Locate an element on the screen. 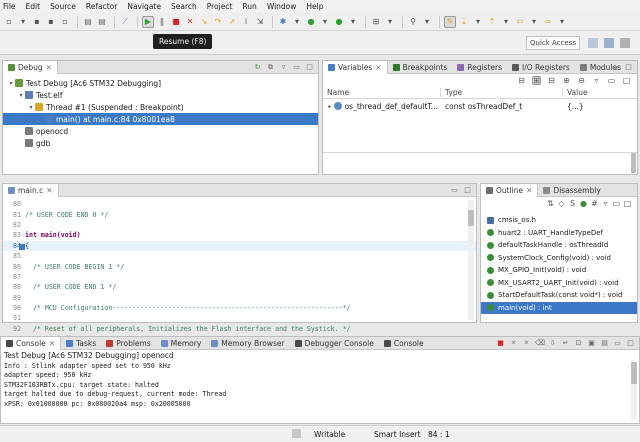  show-logical-structure-icon: ⊞ is located at coordinates (536, 80).